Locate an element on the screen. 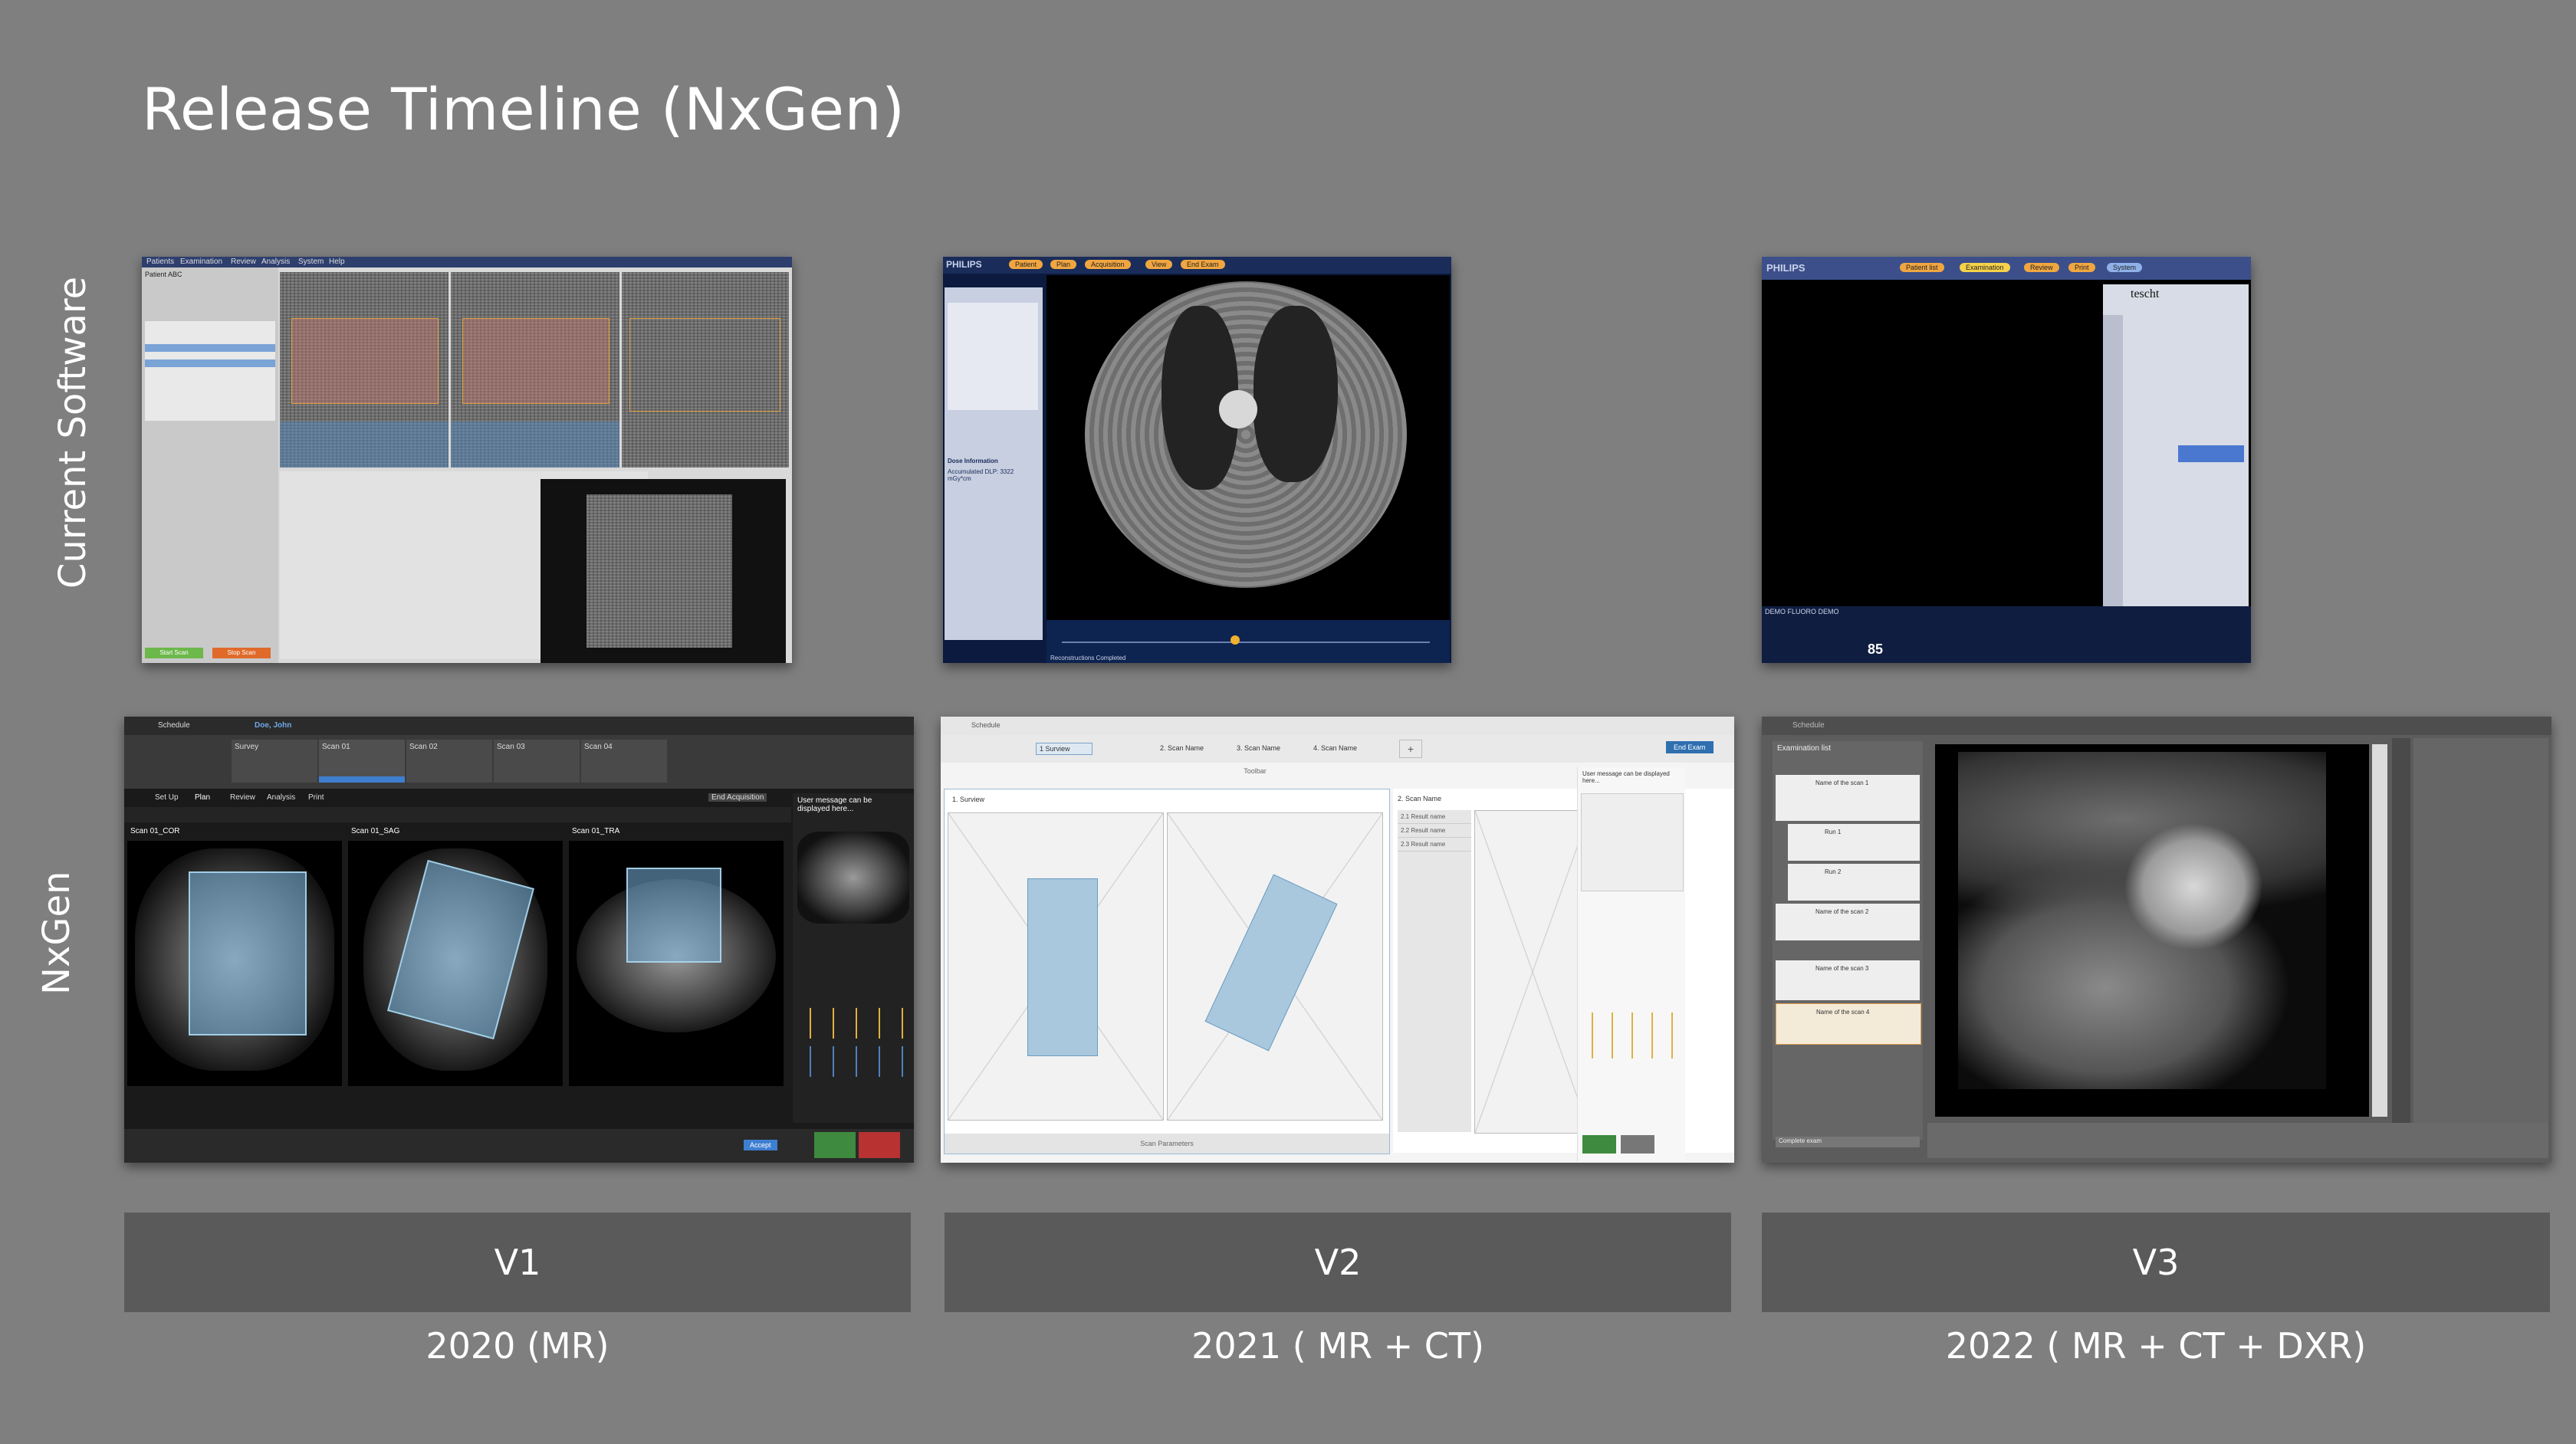 The image size is (2576, 1444). preview-viewport is located at coordinates (663, 571).